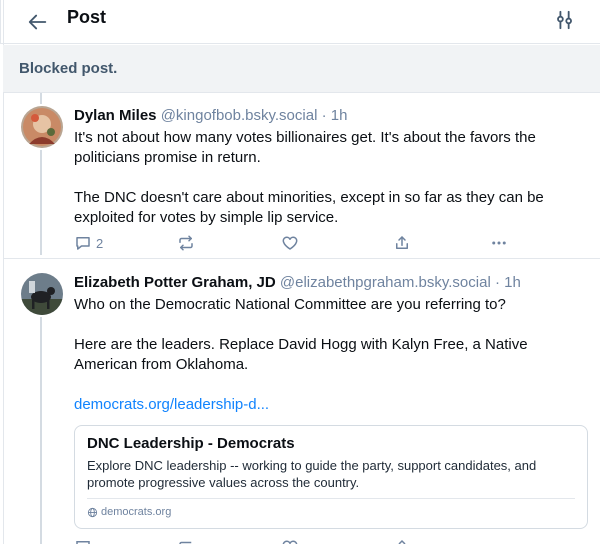 The height and width of the screenshot is (544, 600). I want to click on reply-button, so click(83, 541).